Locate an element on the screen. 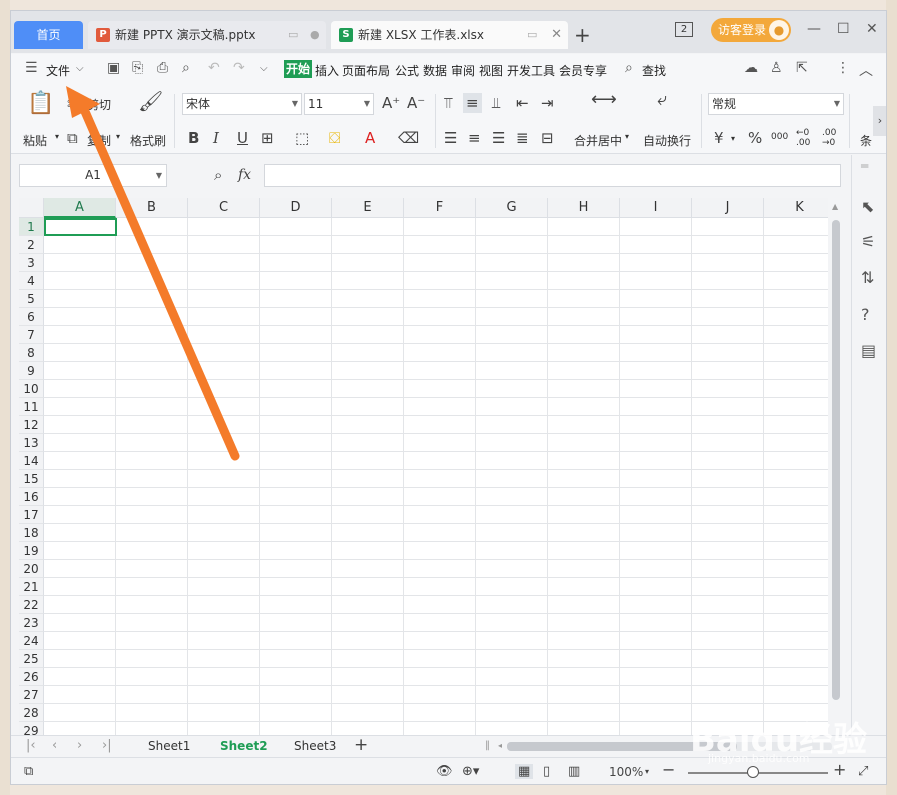 The height and width of the screenshot is (795, 897). row-header-11: 11 is located at coordinates (31, 407).